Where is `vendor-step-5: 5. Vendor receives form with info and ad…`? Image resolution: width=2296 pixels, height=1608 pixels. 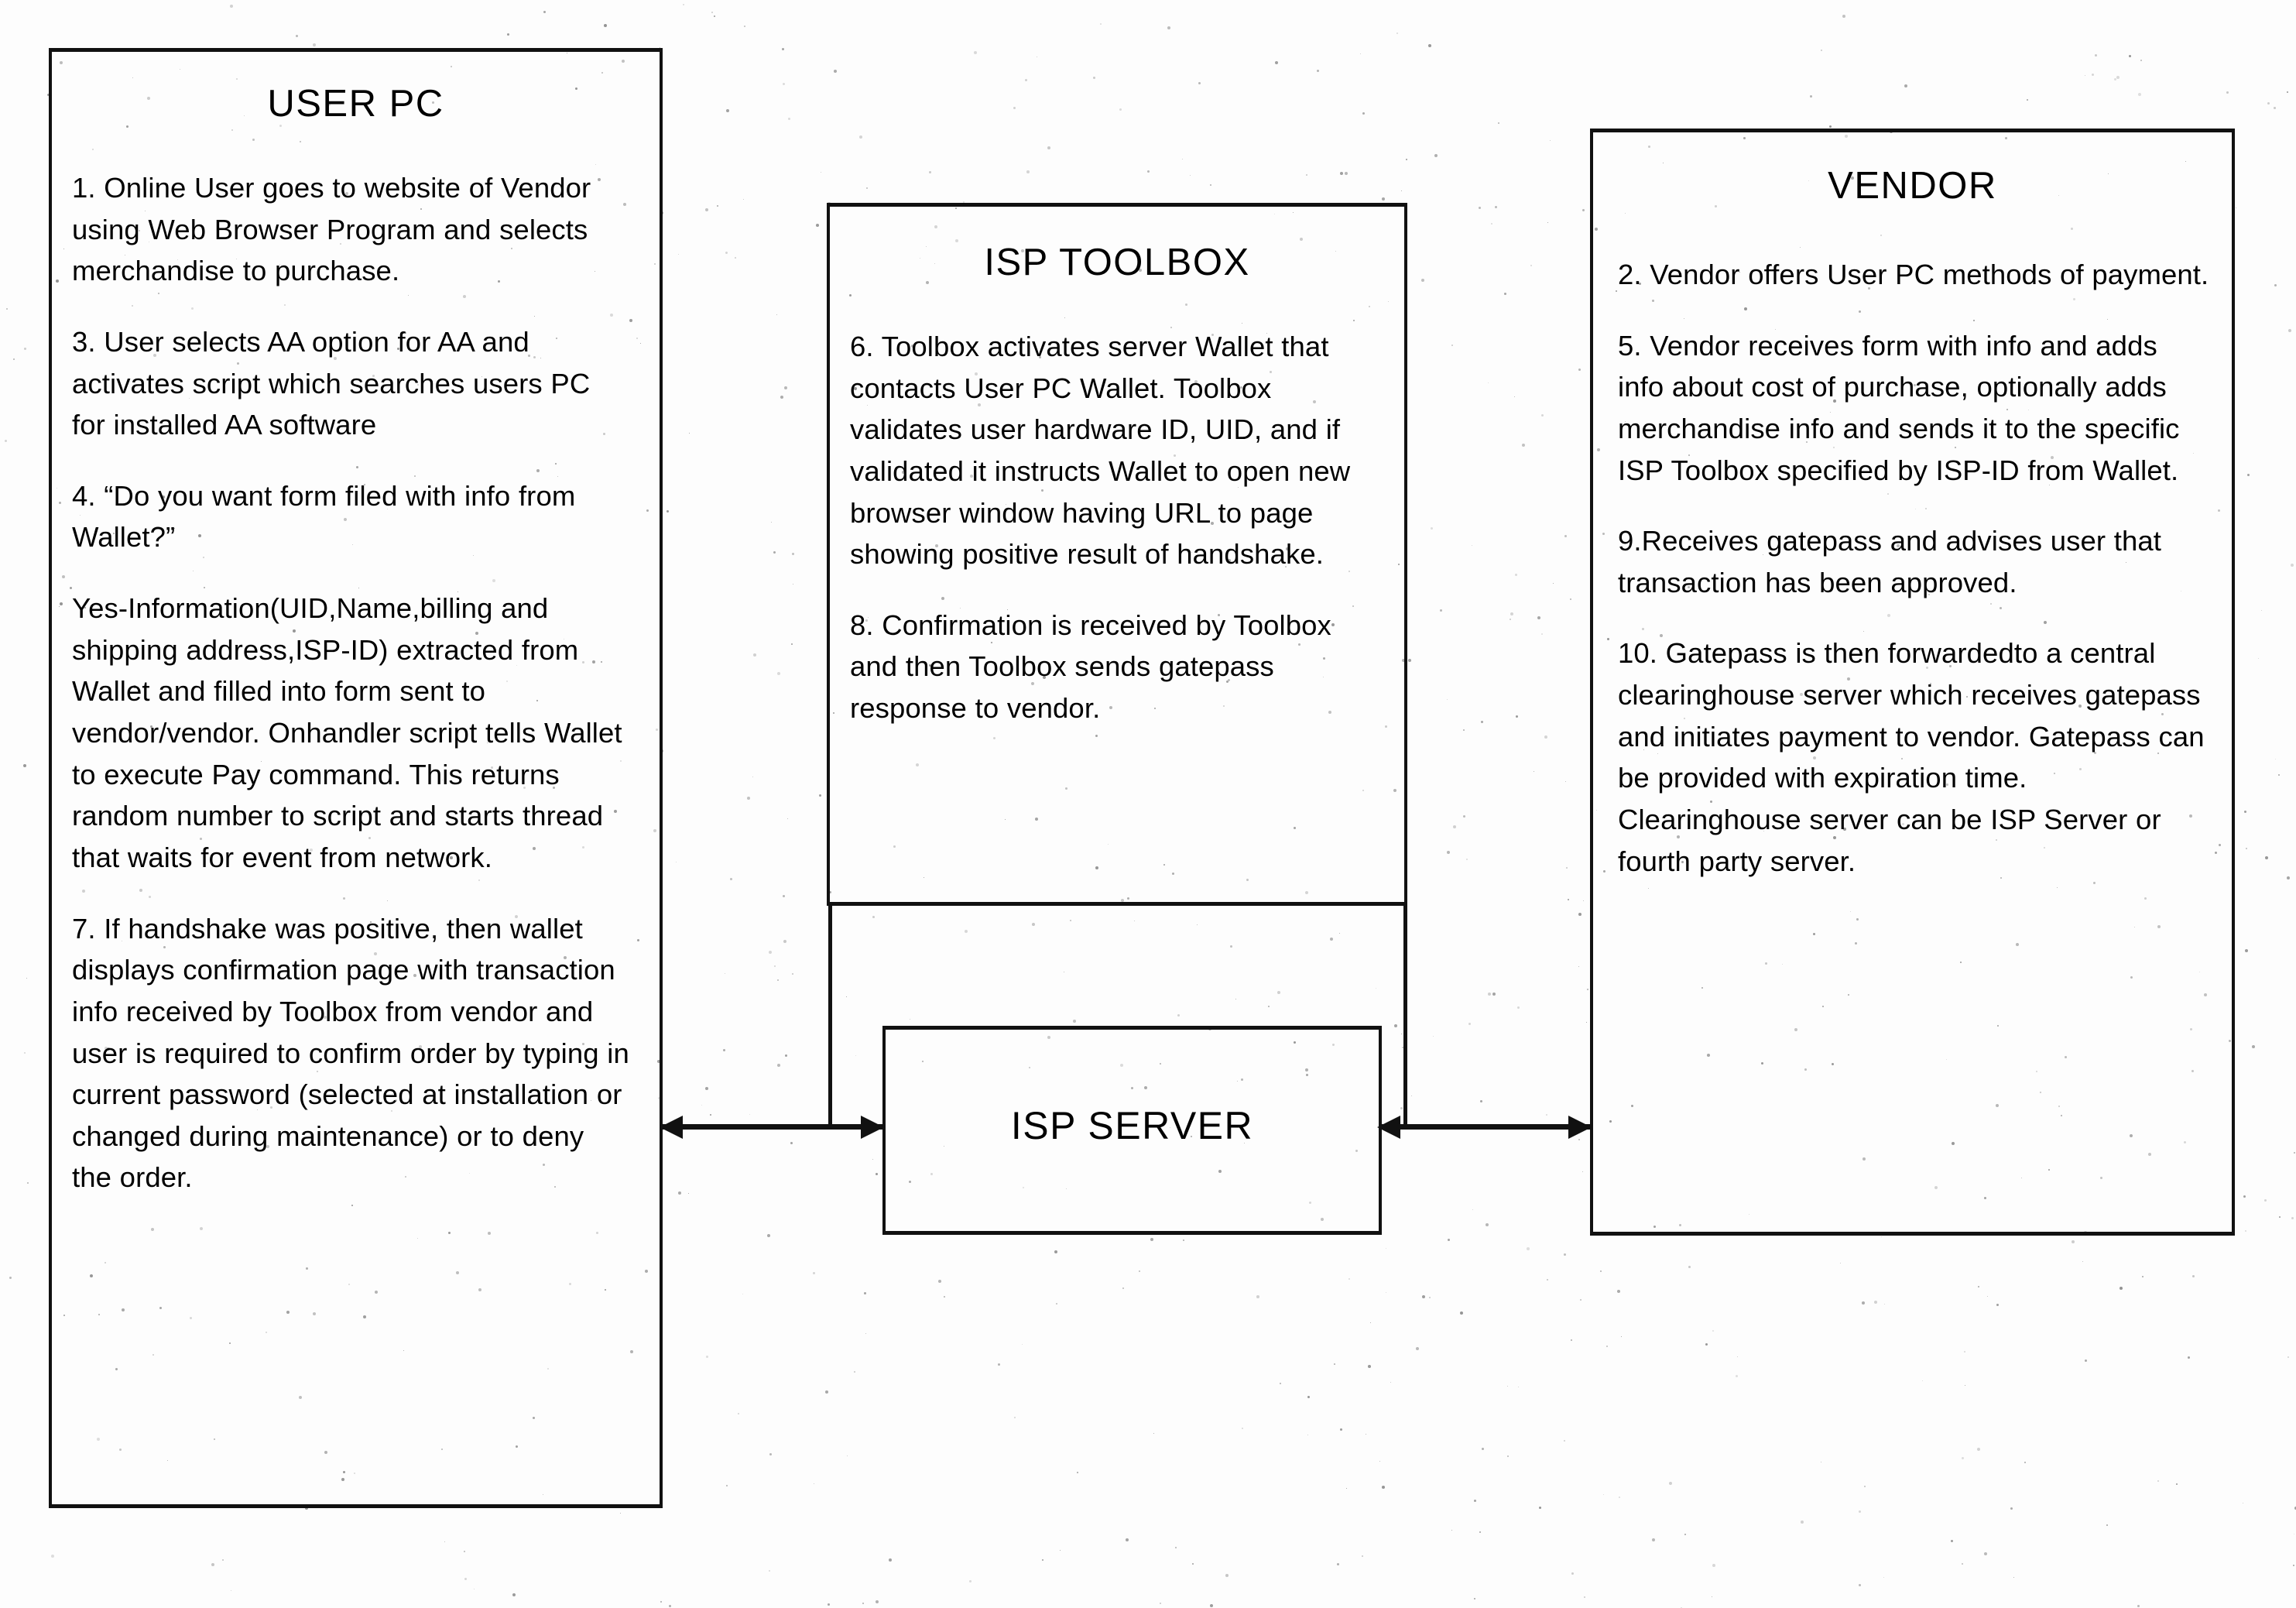 vendor-step-5: 5. Vendor receives form with info and ad… is located at coordinates (1899, 408).